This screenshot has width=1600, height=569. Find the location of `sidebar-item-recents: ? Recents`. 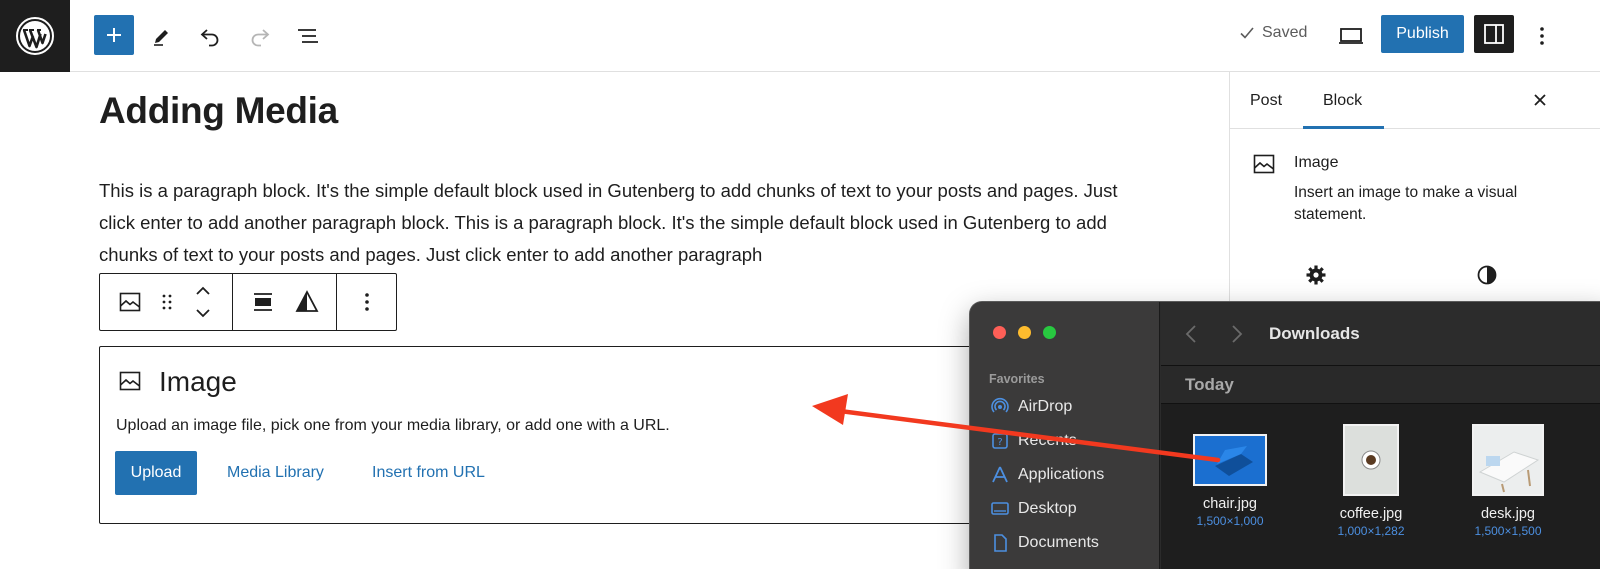

sidebar-item-recents: ? Recents is located at coordinates (1033, 441).